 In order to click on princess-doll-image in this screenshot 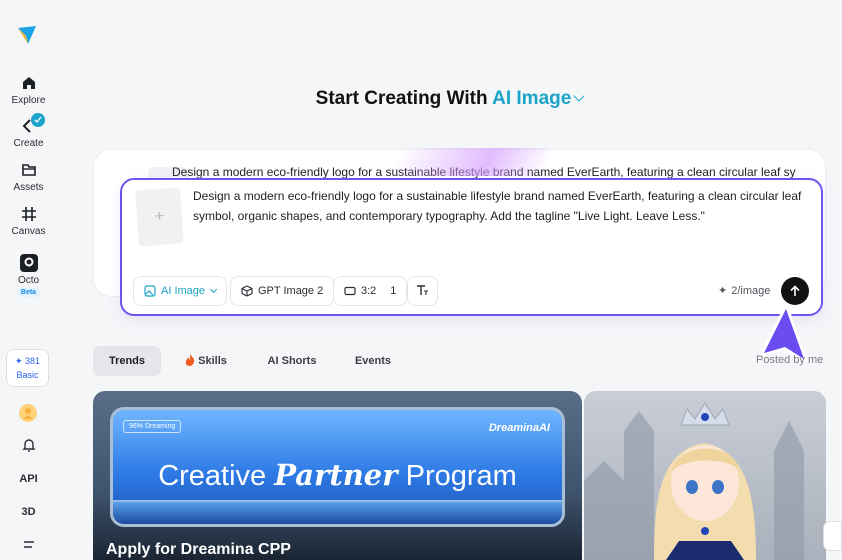, I will do `click(694, 481)`.